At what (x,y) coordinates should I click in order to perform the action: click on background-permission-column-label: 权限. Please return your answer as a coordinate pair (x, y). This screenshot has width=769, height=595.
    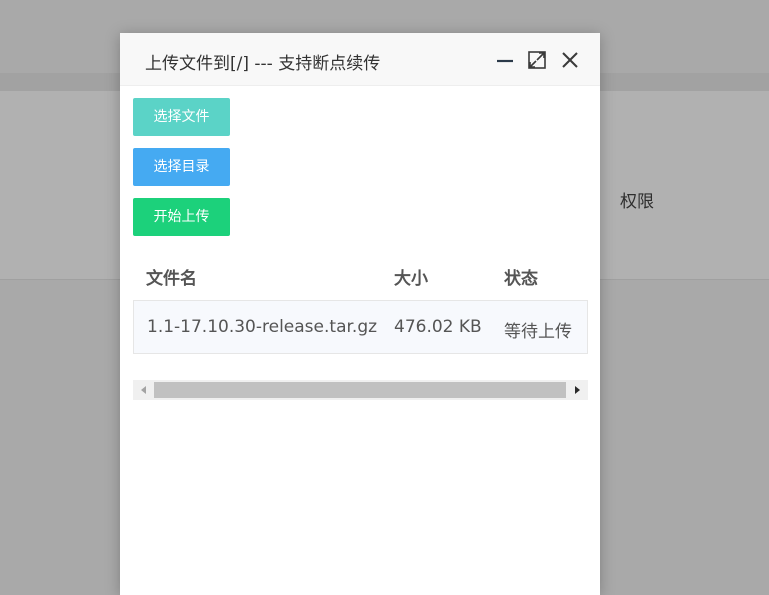
    Looking at the image, I should click on (637, 202).